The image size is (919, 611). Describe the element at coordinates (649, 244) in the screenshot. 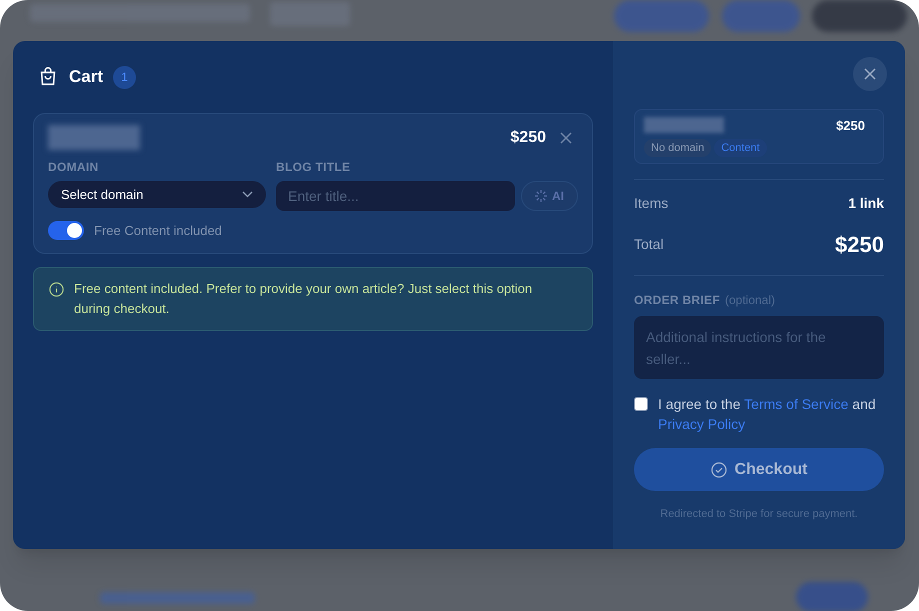

I see `summary-label: Total` at that location.